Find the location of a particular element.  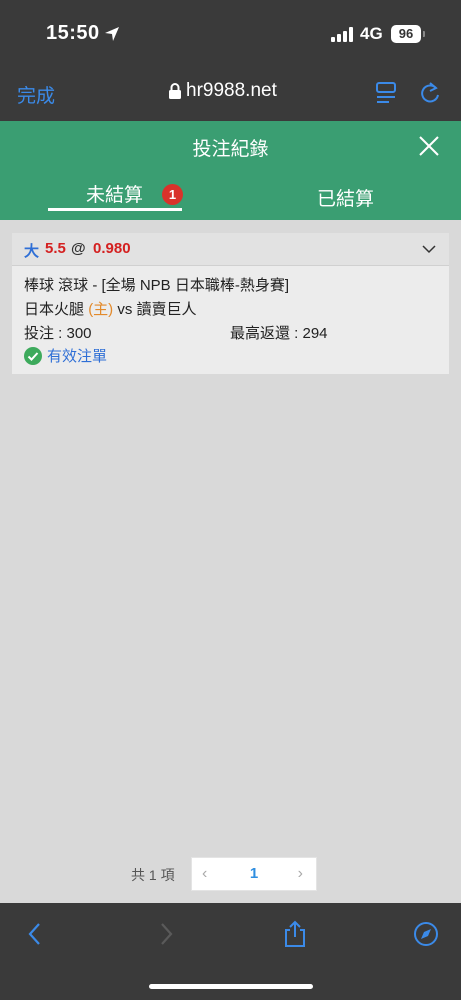

lock-icon is located at coordinates (175, 91).